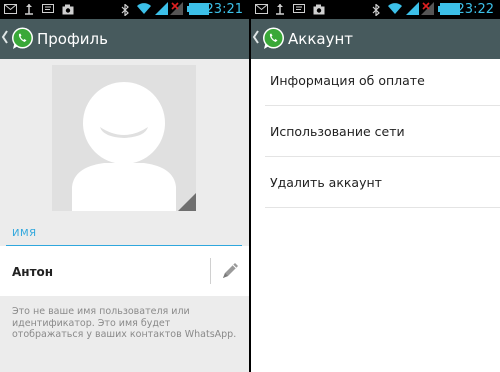  I want to click on menu-item-network-usage: Использование сети, so click(375, 132).